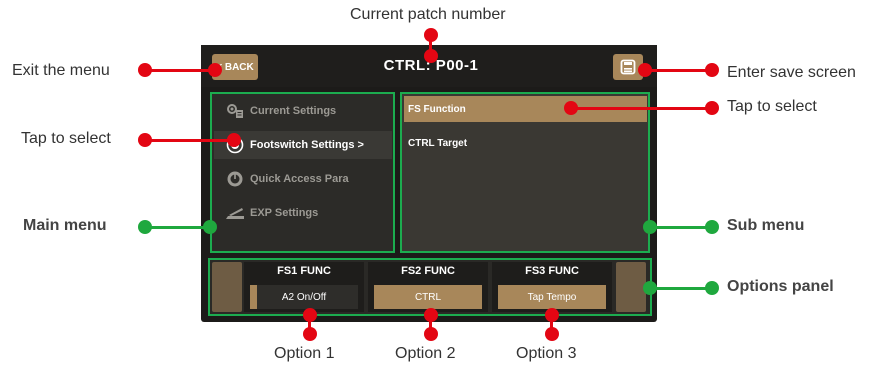 The image size is (882, 367). I want to click on menu-item-exp-settings: EXP Settings, so click(303, 213).